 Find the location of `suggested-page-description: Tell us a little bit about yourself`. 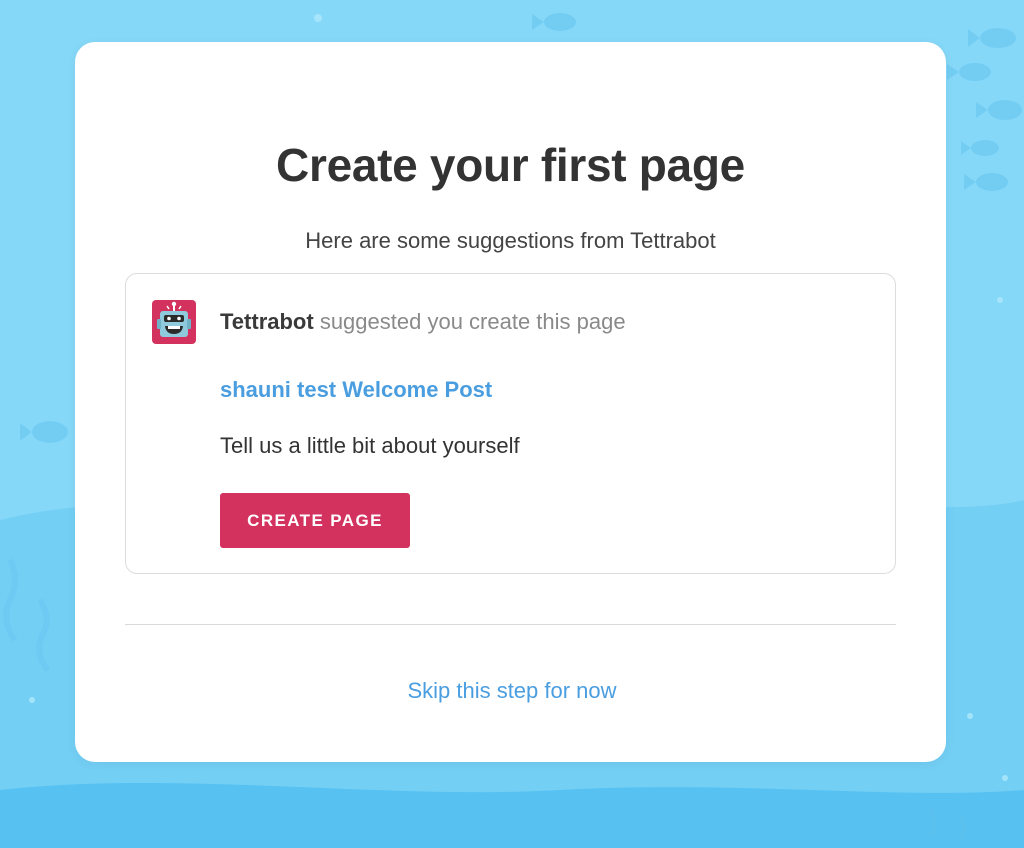

suggested-page-description: Tell us a little bit about yourself is located at coordinates (370, 445).